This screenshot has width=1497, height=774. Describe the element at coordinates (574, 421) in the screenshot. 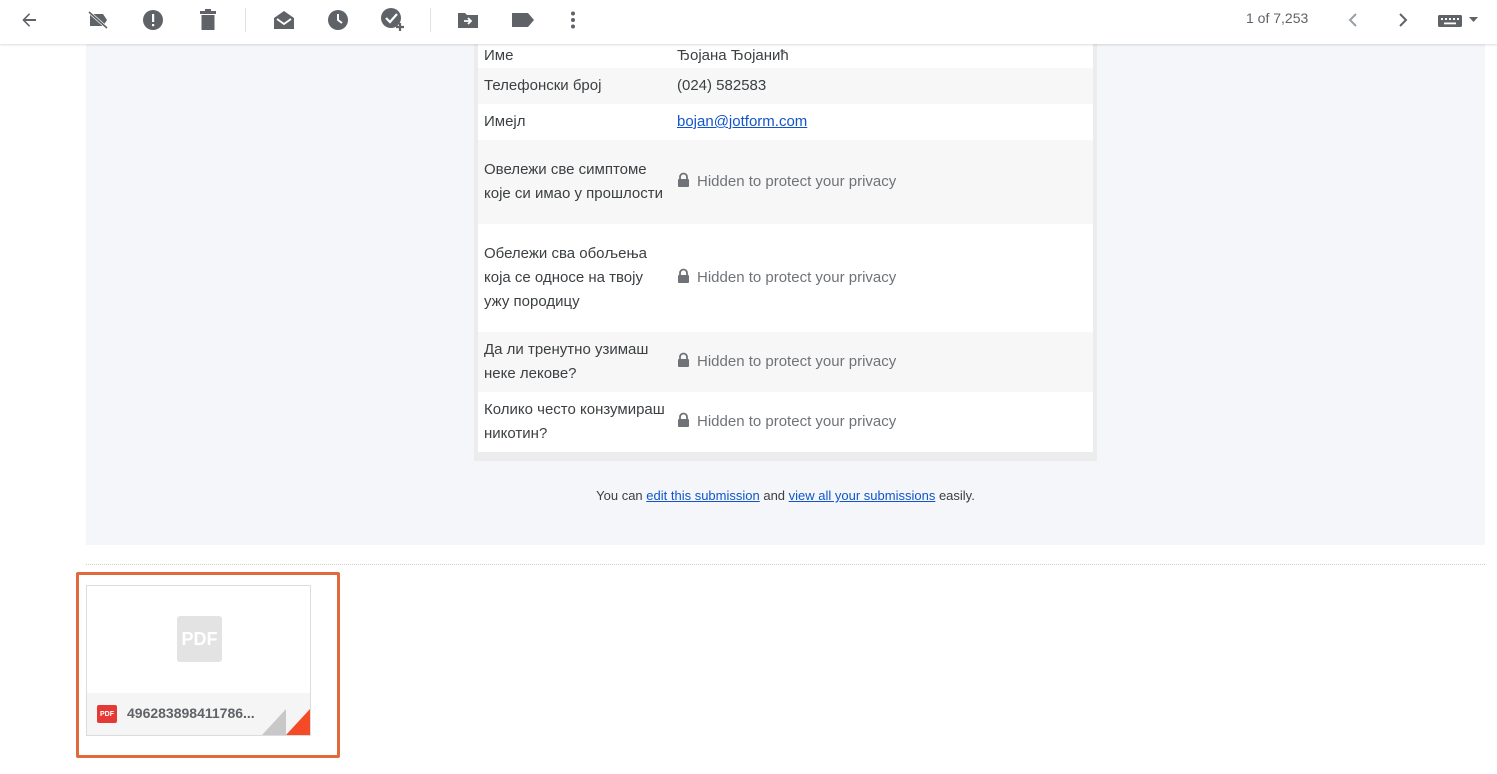

I see `question-nicotine: Колико често конзумираш никотин?` at that location.